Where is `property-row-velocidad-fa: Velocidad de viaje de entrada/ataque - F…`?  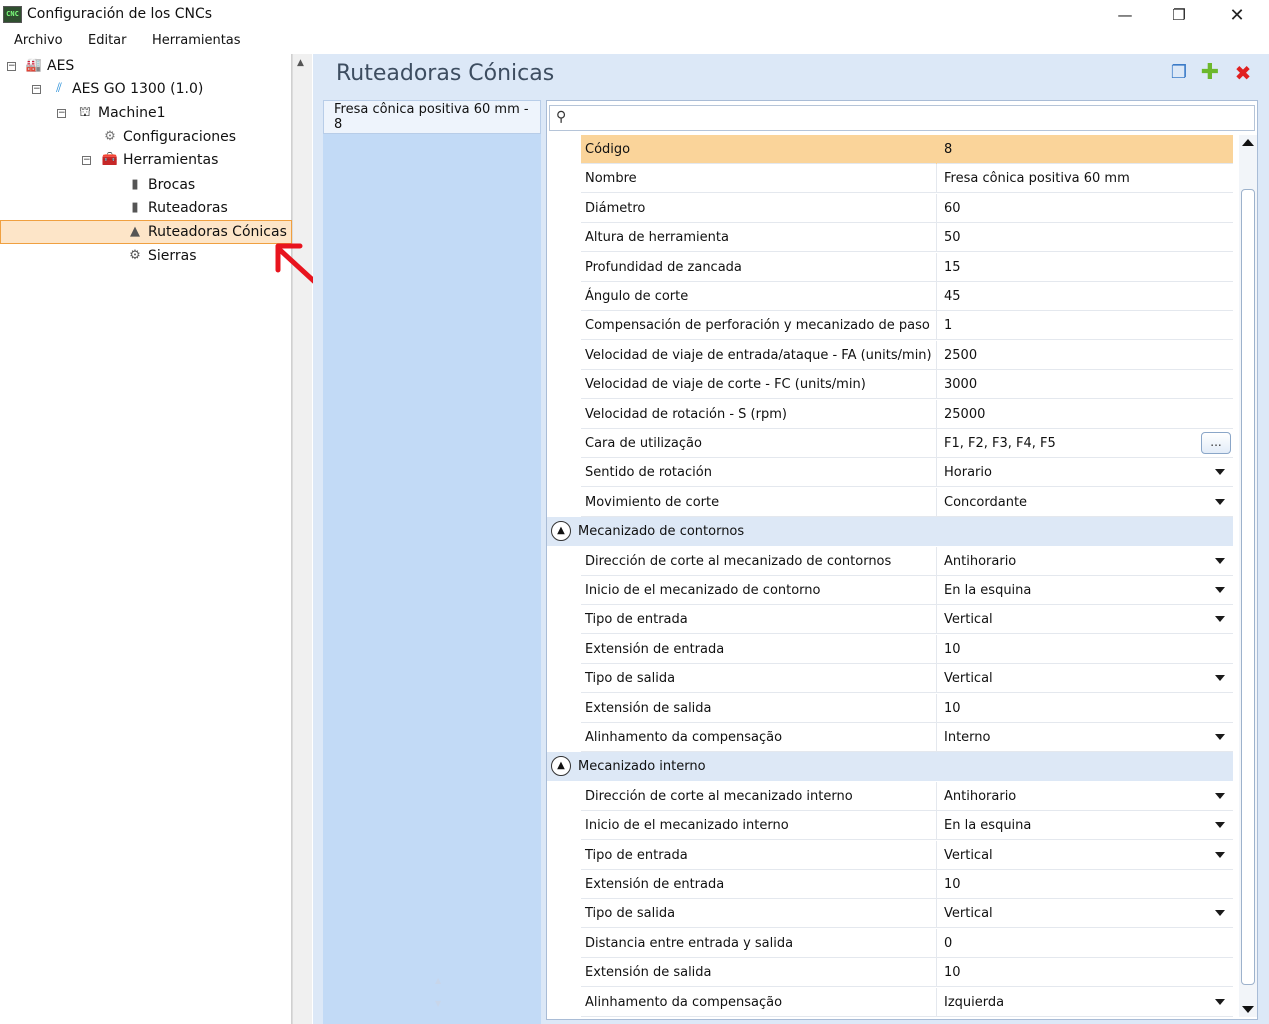 property-row-velocidad-fa: Velocidad de viaje de entrada/ataque - F… is located at coordinates (907, 355).